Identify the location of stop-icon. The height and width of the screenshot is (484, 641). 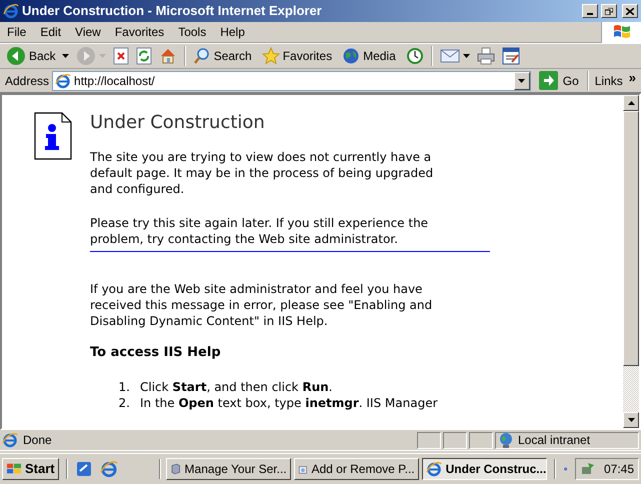
(120, 56).